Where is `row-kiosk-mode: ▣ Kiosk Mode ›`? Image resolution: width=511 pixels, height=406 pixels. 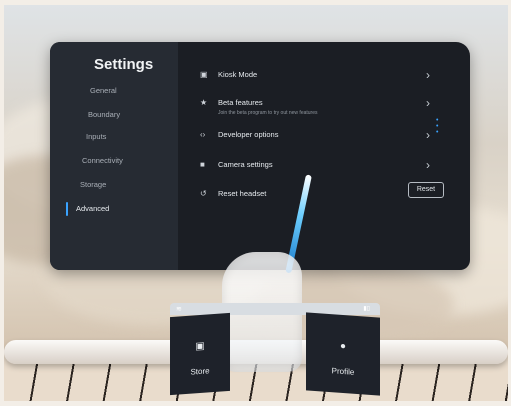
row-kiosk-mode: ▣ Kiosk Mode › is located at coordinates (324, 75).